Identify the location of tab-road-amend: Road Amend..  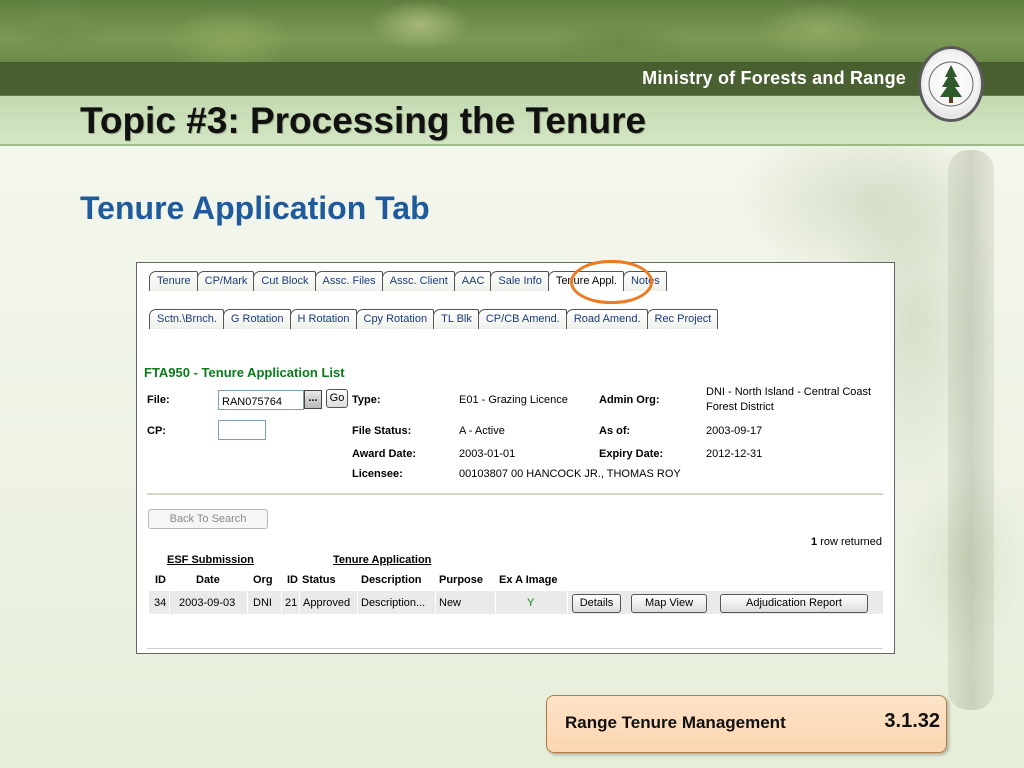
(606, 319).